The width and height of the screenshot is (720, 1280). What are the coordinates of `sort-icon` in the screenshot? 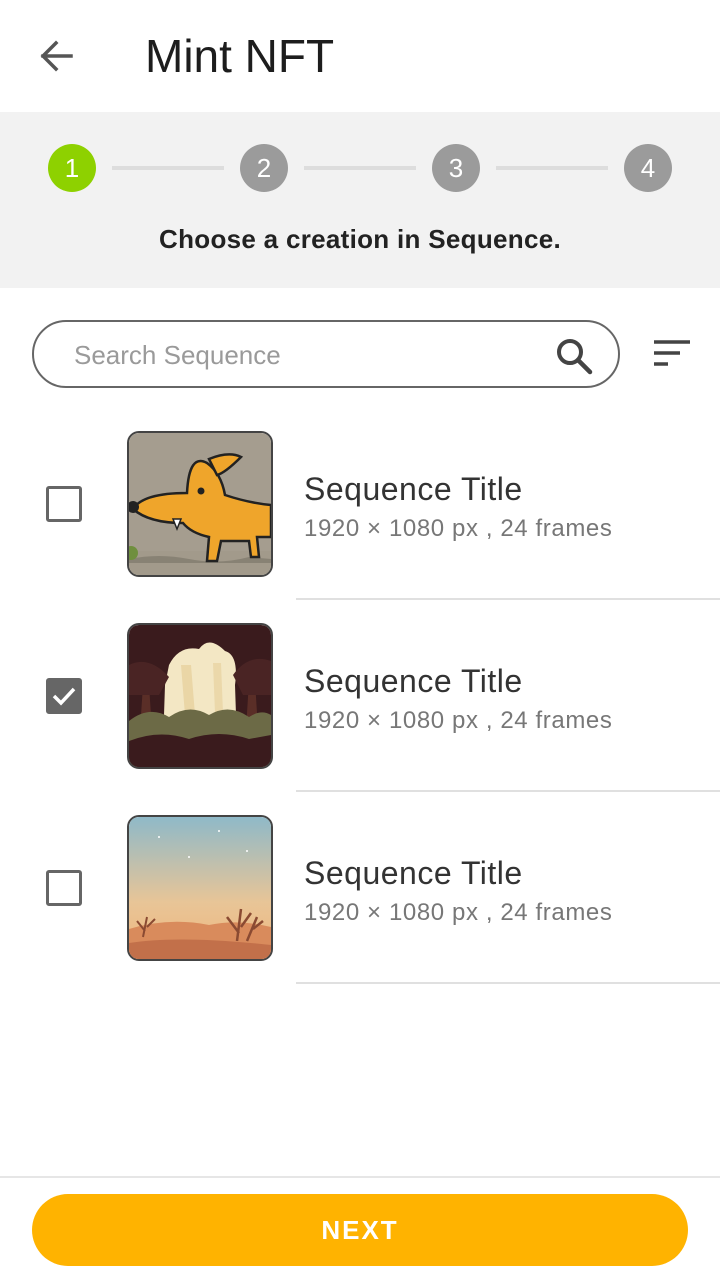 It's located at (670, 354).